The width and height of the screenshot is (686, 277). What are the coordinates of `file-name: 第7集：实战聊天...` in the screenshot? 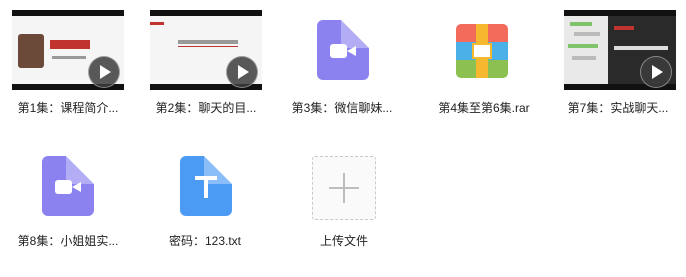 It's located at (618, 108).